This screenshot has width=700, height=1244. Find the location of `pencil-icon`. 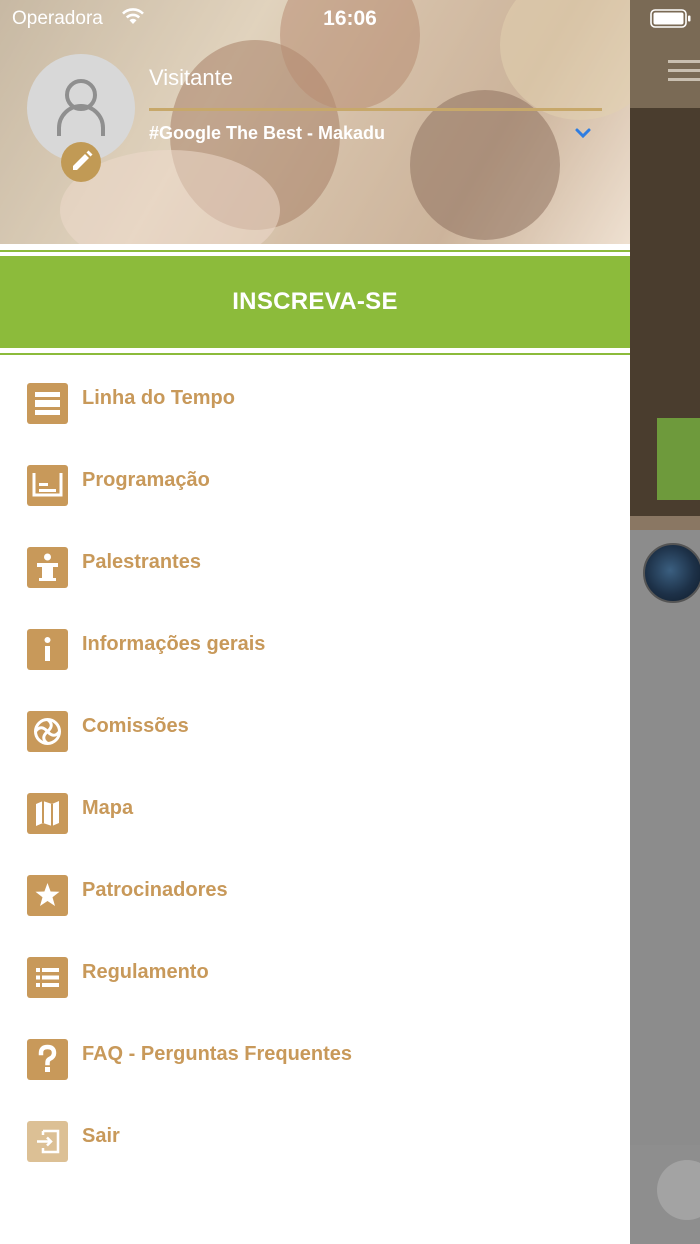

pencil-icon is located at coordinates (83, 160).